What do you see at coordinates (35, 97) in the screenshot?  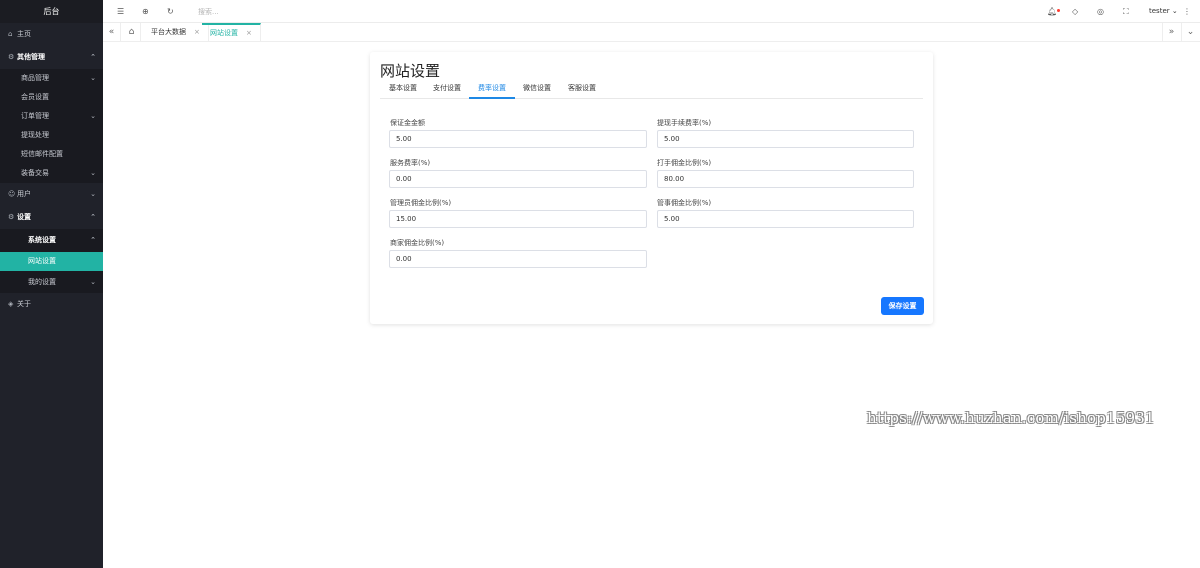 I see `sidebar-item-label: 会员设置` at bounding box center [35, 97].